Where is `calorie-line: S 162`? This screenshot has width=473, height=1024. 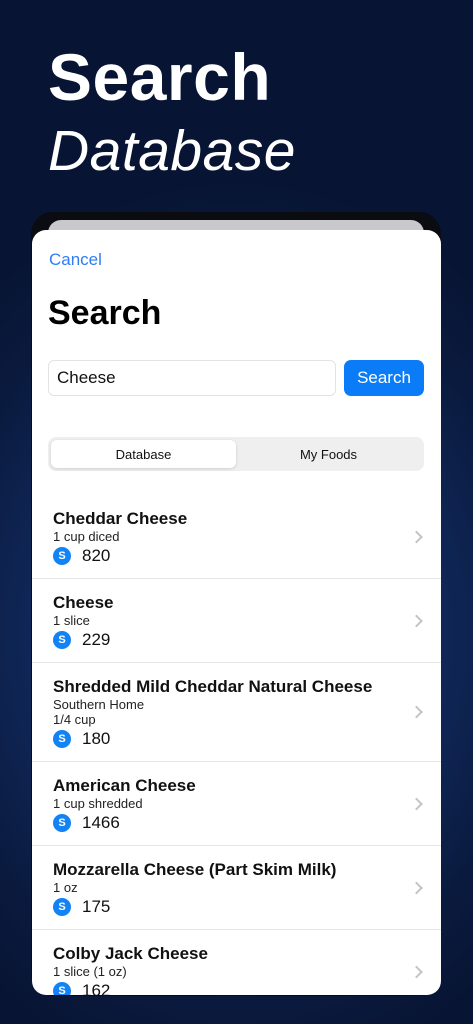 calorie-line: S 162 is located at coordinates (227, 988).